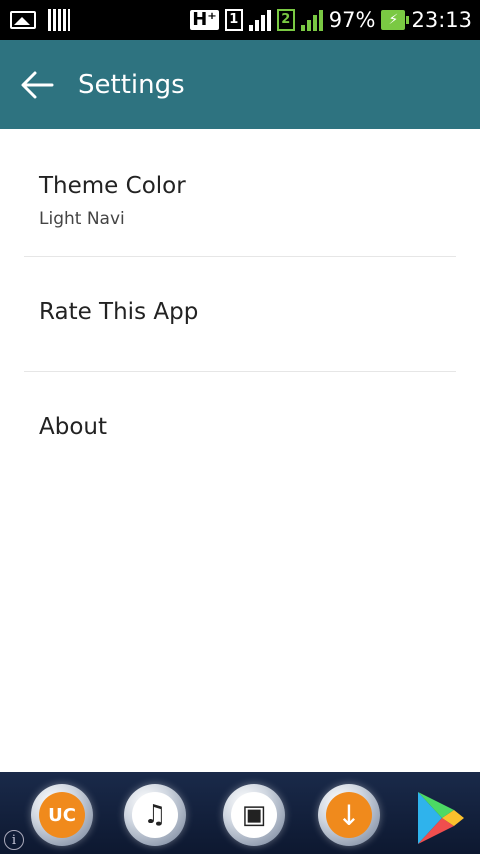  I want to click on back-arrow-icon, so click(37, 85).